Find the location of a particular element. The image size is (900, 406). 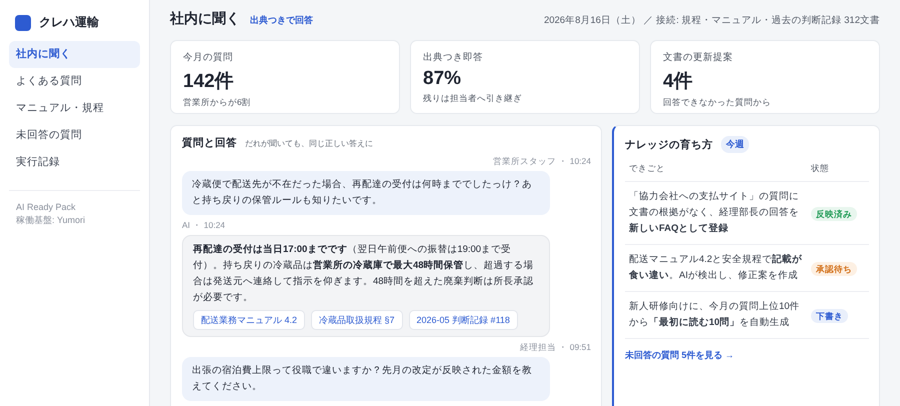

page-subtitle: 出典つきで回答 is located at coordinates (281, 20).